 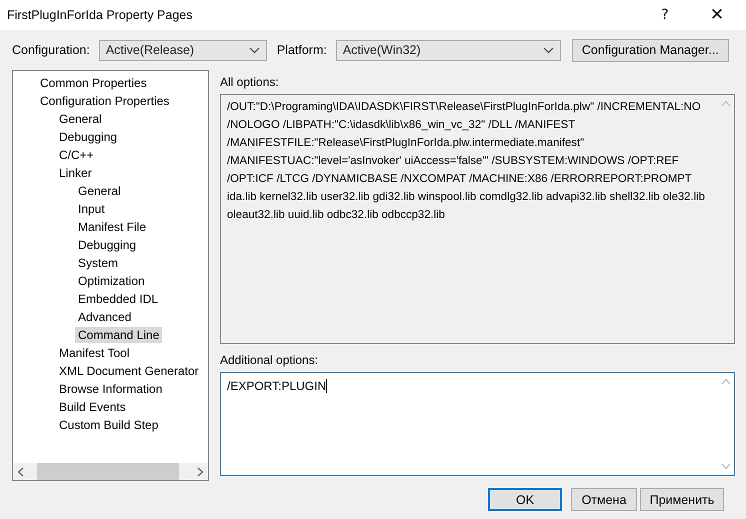 I want to click on close-button: ✕, so click(x=717, y=15).